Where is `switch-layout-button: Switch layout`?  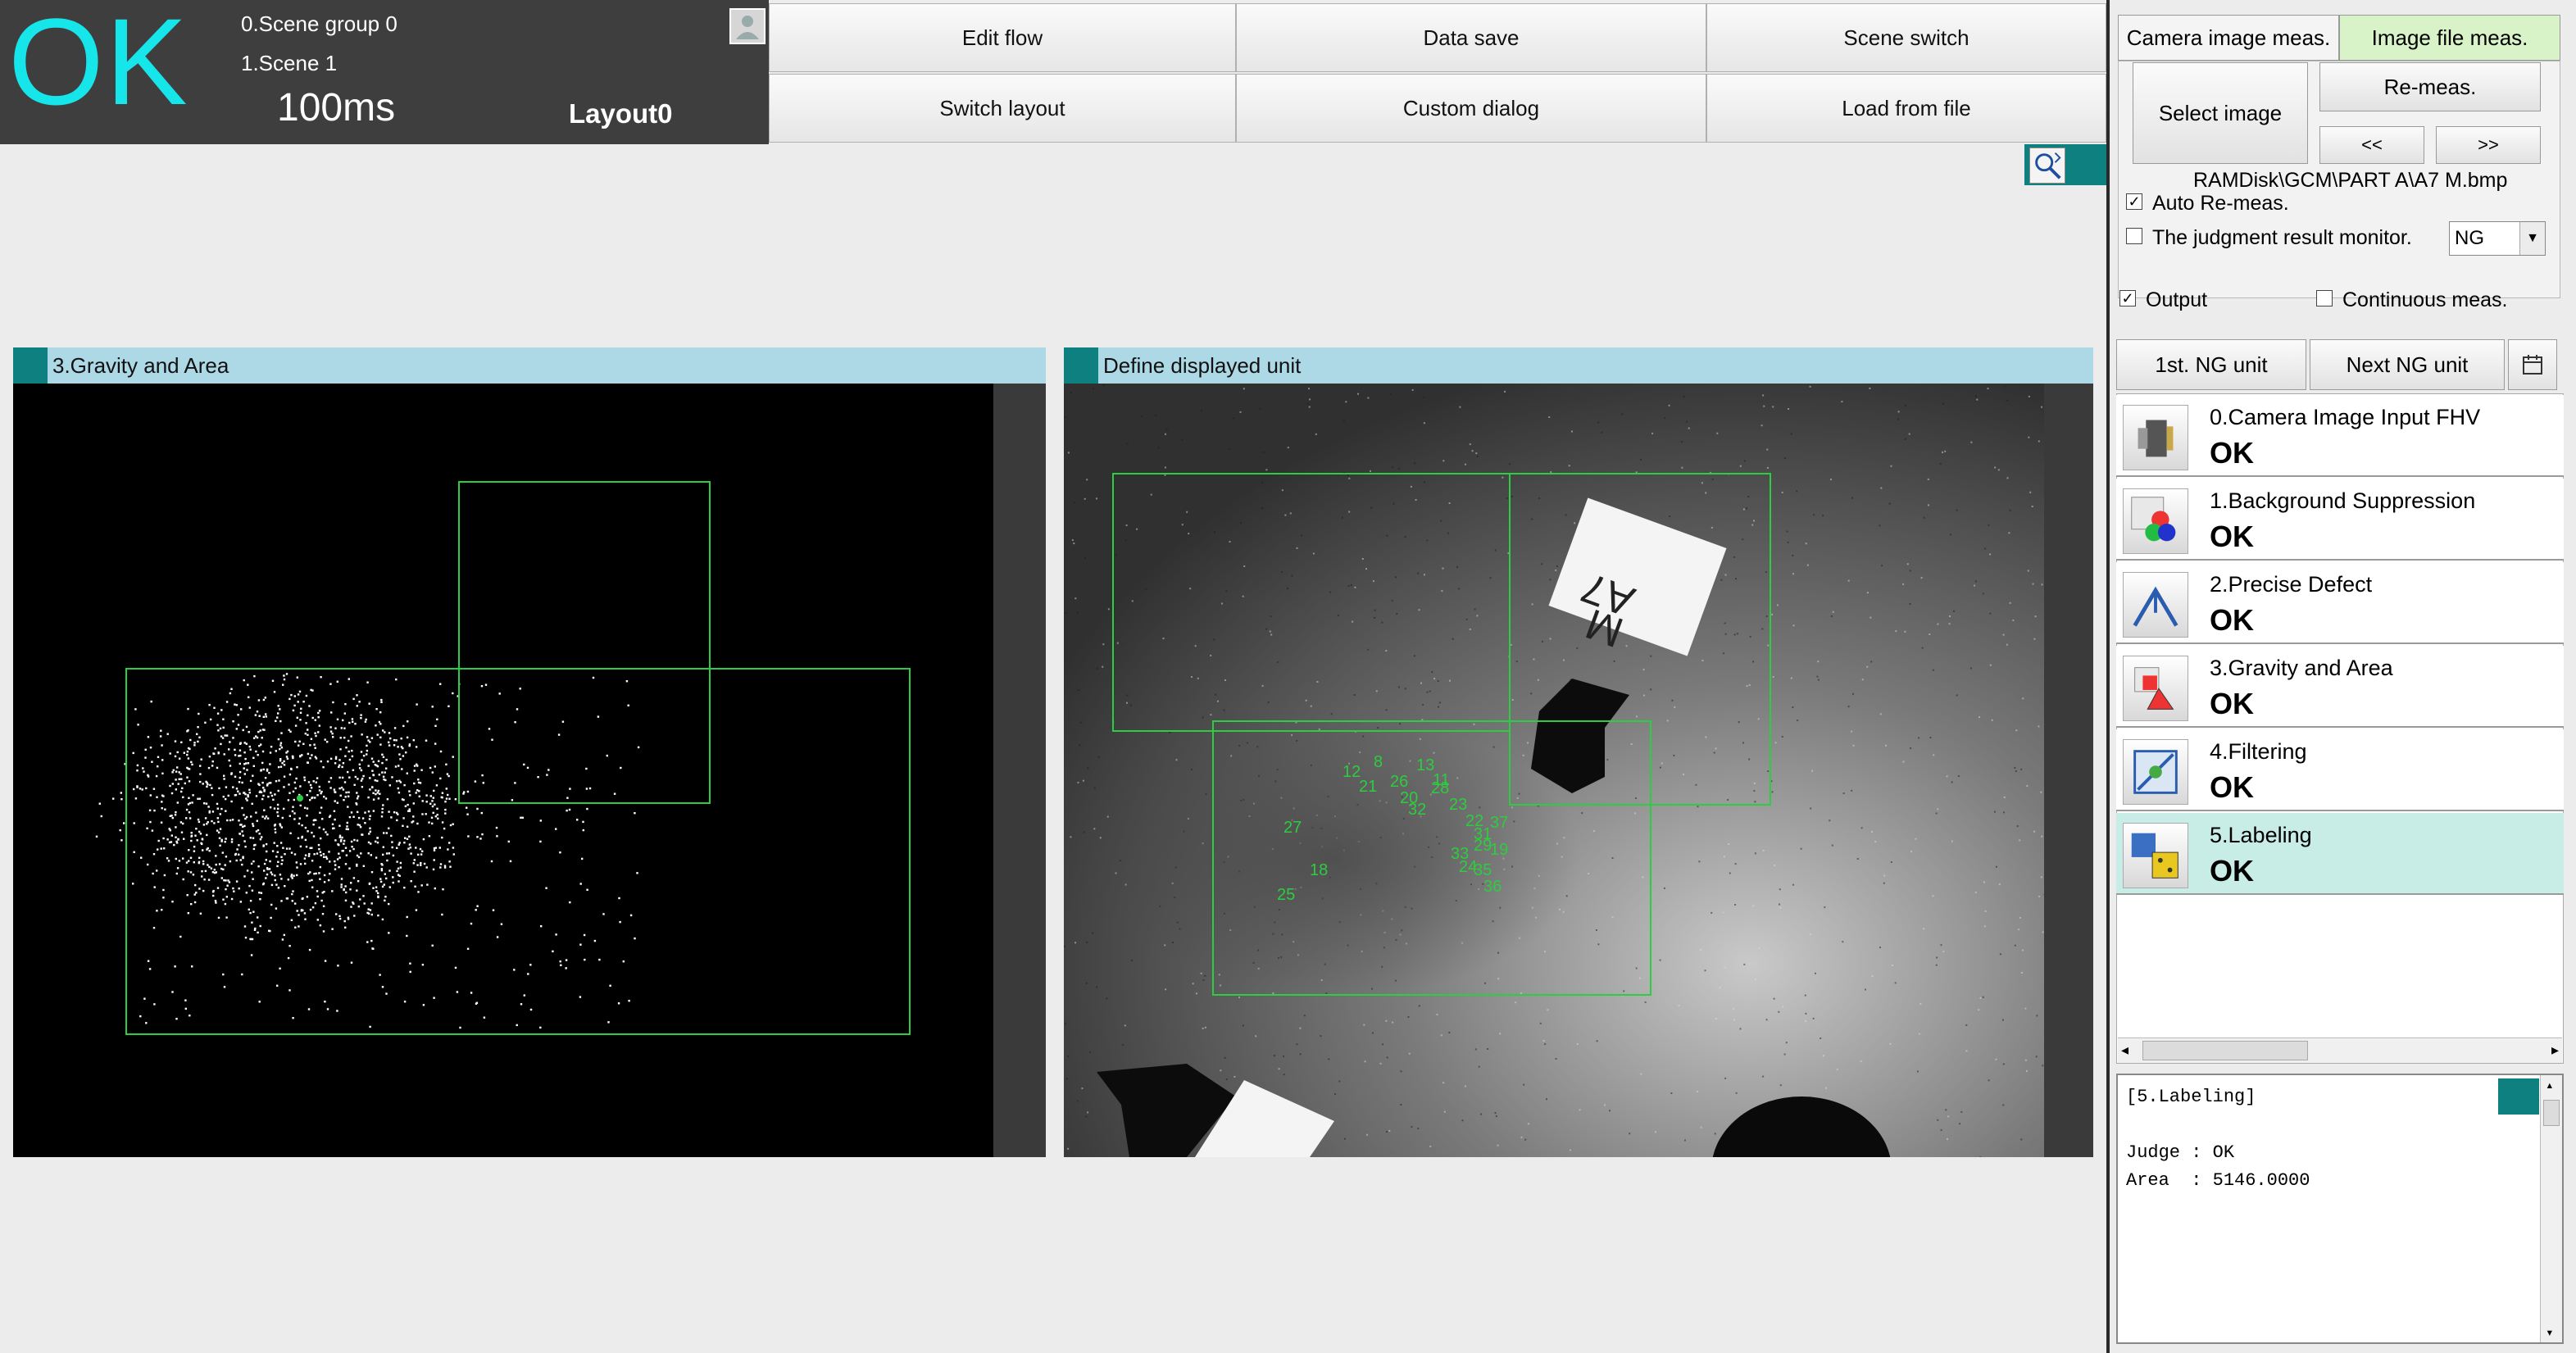
switch-layout-button: Switch layout is located at coordinates (1002, 108).